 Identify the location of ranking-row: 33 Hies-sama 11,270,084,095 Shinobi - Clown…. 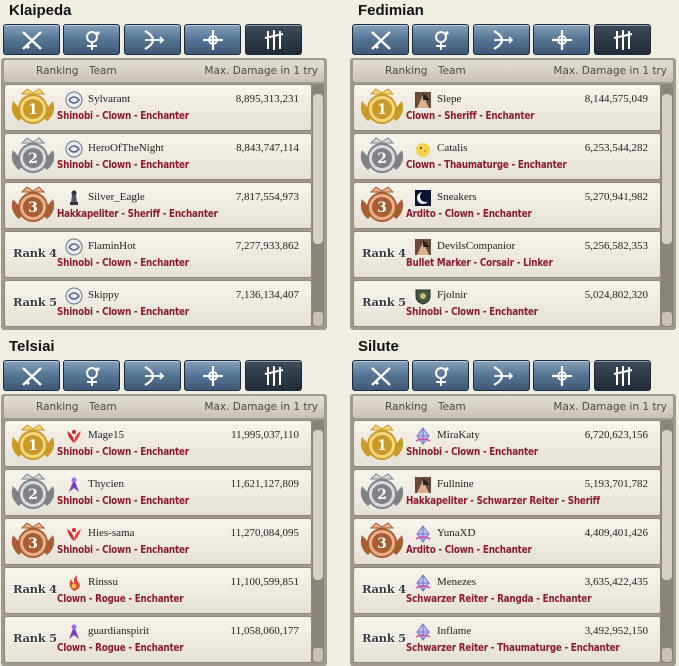
(158, 541).